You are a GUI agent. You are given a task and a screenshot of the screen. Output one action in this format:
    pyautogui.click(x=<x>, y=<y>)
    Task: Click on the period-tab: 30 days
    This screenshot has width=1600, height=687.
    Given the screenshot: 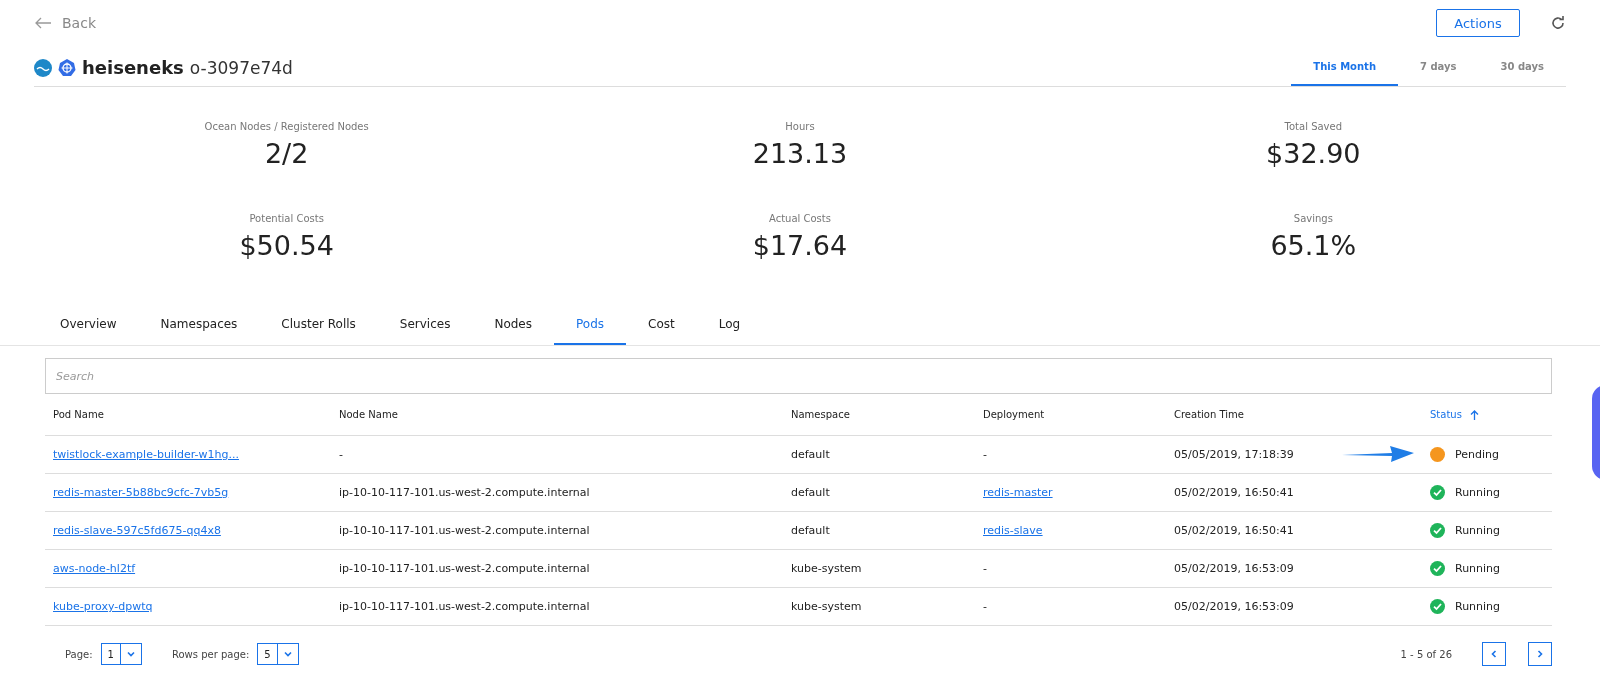 What is the action you would take?
    pyautogui.click(x=1522, y=73)
    